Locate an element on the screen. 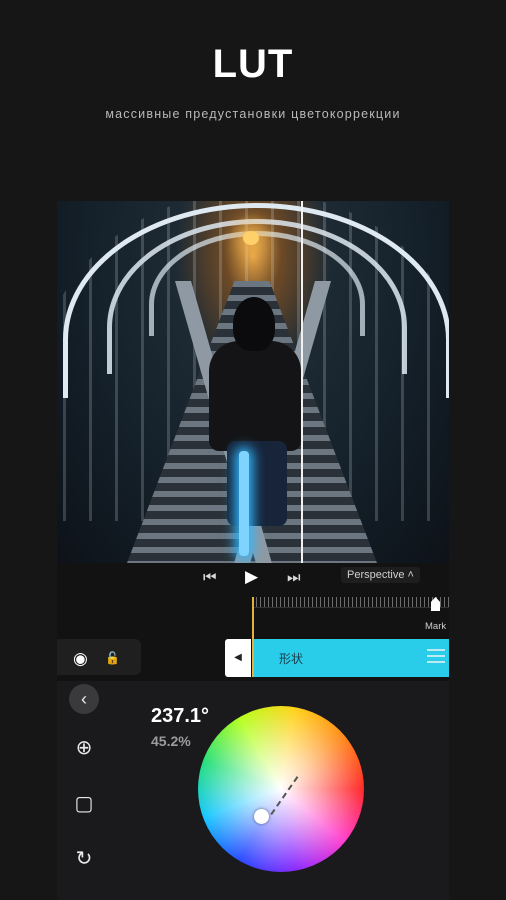 The height and width of the screenshot is (900, 506). color-wheel is located at coordinates (281, 789).